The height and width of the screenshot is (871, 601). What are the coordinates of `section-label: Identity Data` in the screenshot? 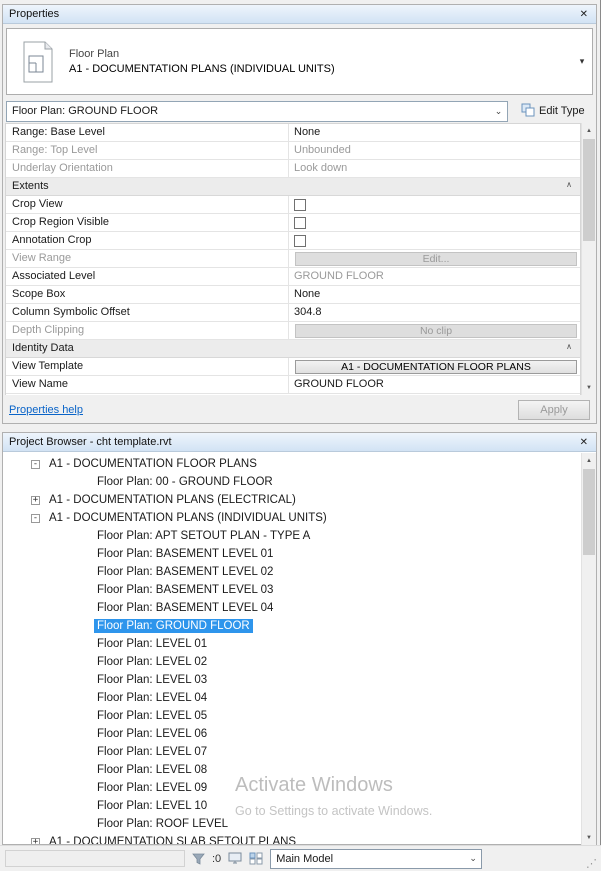 It's located at (43, 348).